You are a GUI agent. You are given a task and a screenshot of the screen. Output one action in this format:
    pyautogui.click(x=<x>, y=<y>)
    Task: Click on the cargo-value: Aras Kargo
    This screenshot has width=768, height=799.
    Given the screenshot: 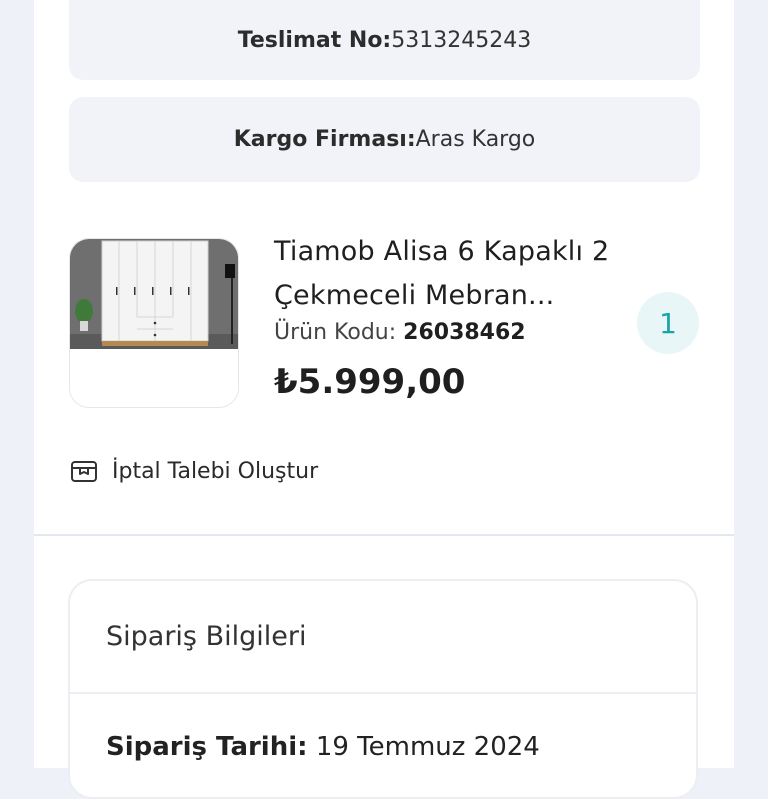 What is the action you would take?
    pyautogui.click(x=475, y=139)
    